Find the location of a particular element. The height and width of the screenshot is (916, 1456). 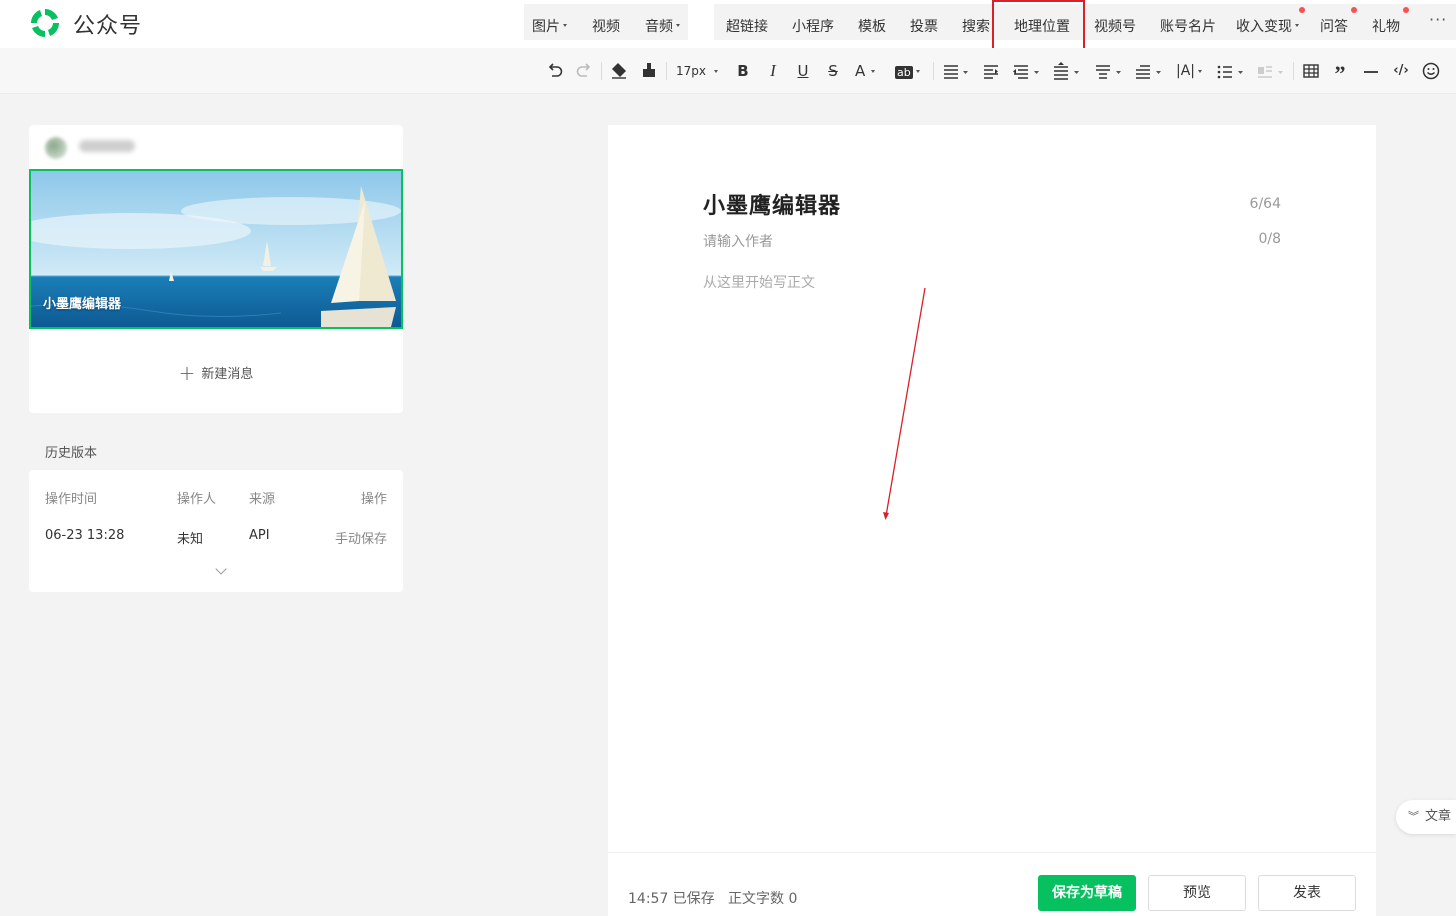

divider-icon is located at coordinates (1371, 71).